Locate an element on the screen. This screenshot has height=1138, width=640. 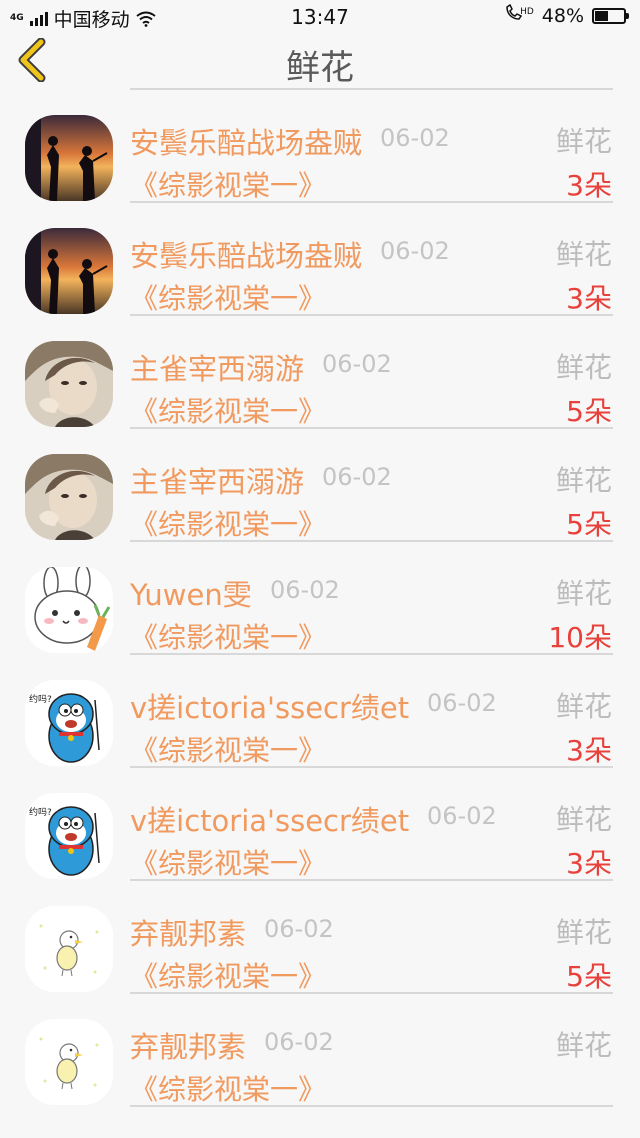
sender-name: Yuwen雯 is located at coordinates (191, 595).